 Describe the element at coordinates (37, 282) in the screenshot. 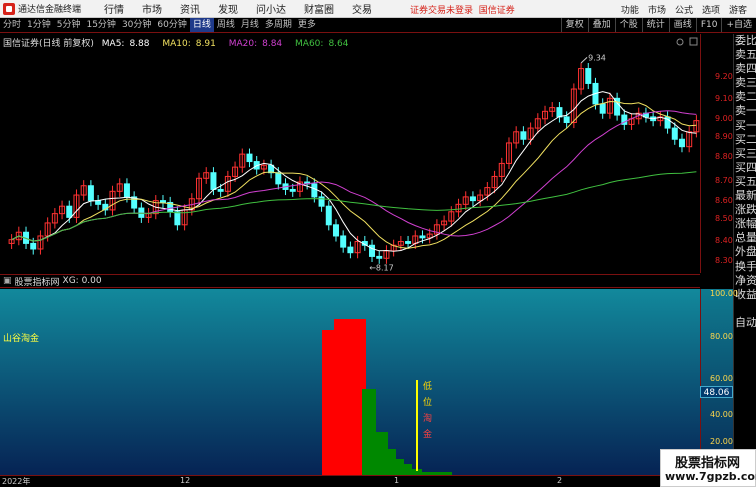

I see `indicator-site-label: 股票指标网` at that location.